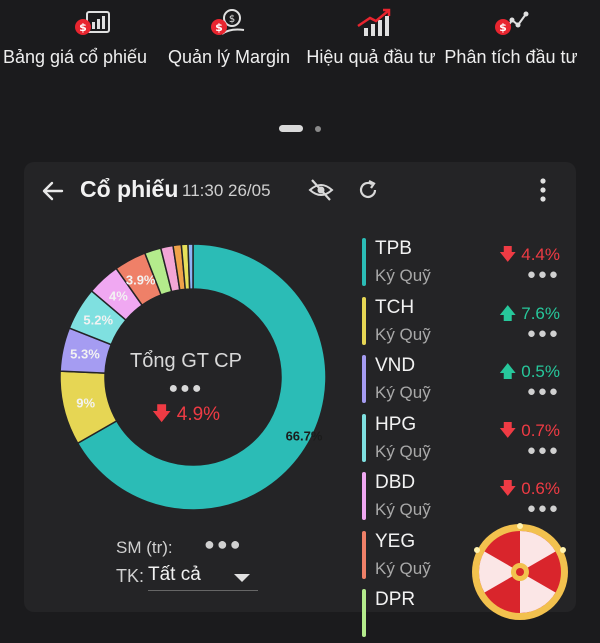 This screenshot has width=600, height=643. What do you see at coordinates (395, 541) in the screenshot?
I see `stock-code: YEG` at bounding box center [395, 541].